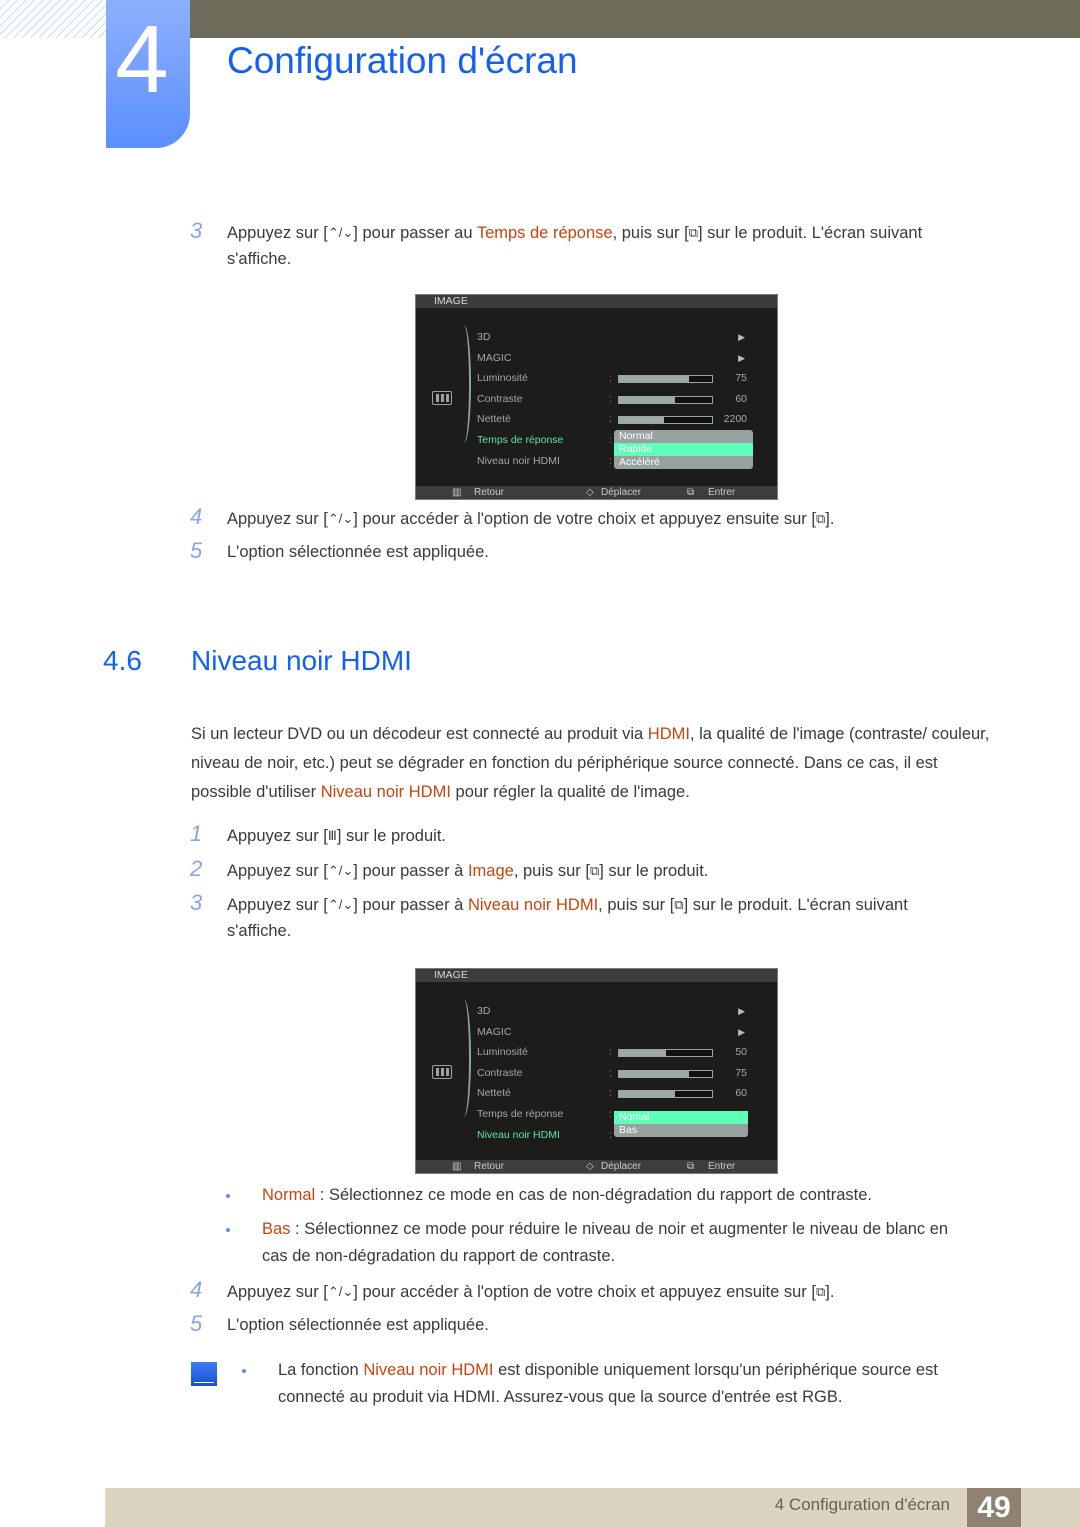  Describe the element at coordinates (196, 833) in the screenshot. I see `step-number: 1` at that location.